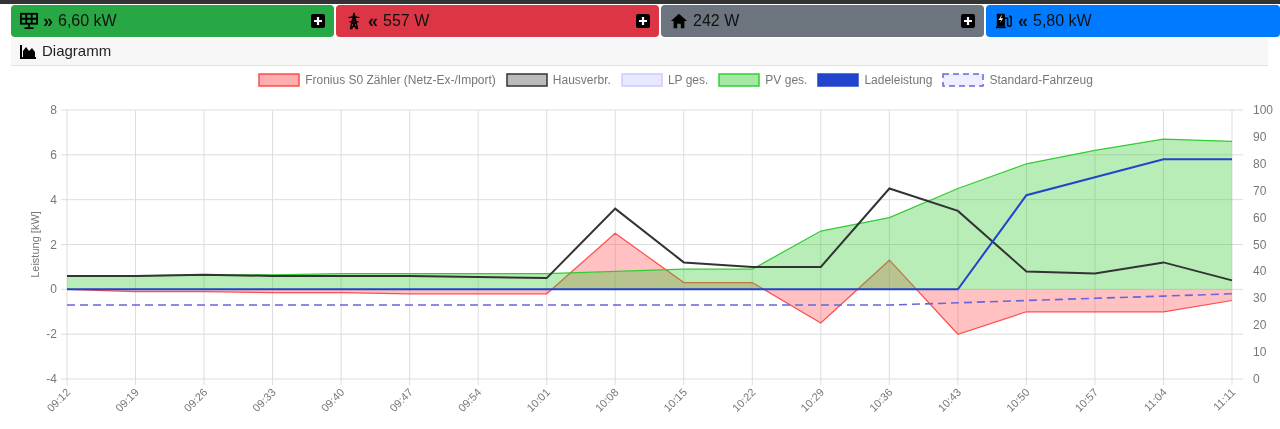 This screenshot has height=429, width=1280. I want to click on panel-title: Diagramm, so click(77, 51).